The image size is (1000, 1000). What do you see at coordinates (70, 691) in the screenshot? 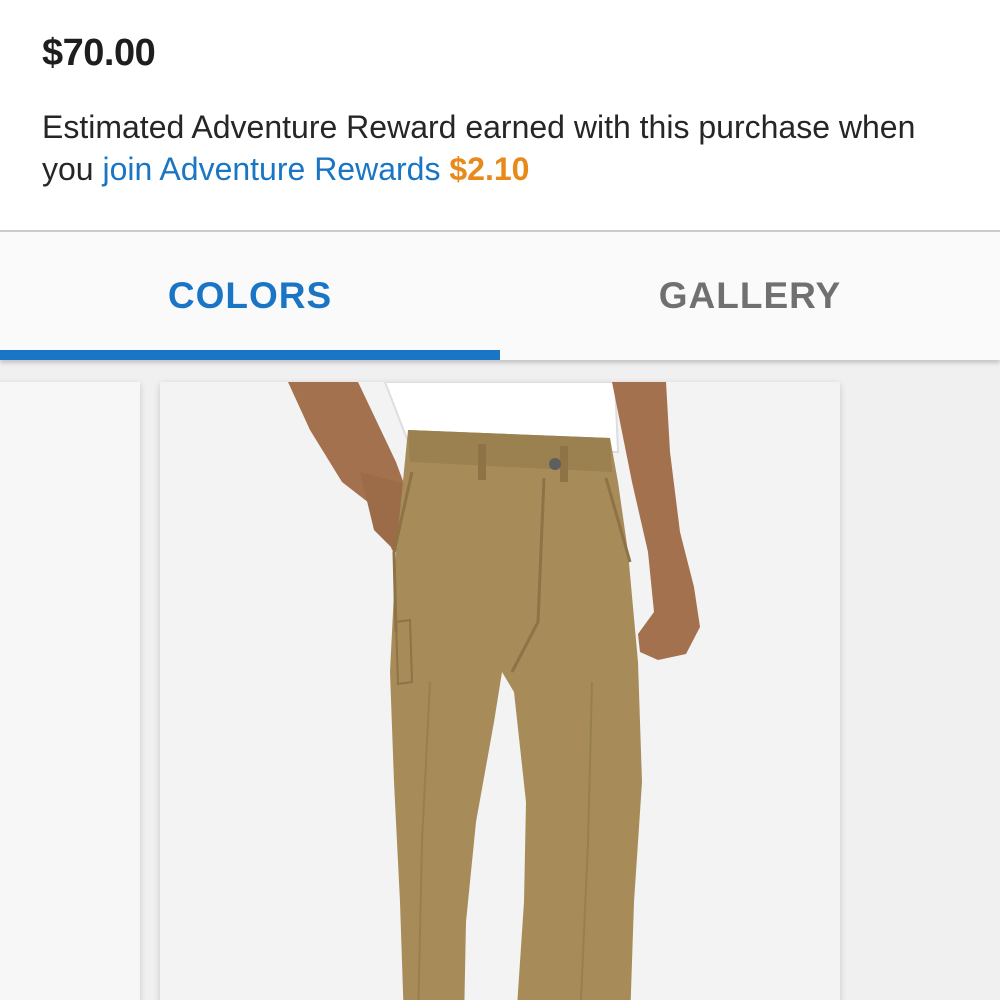
I see `previous-image-card` at bounding box center [70, 691].